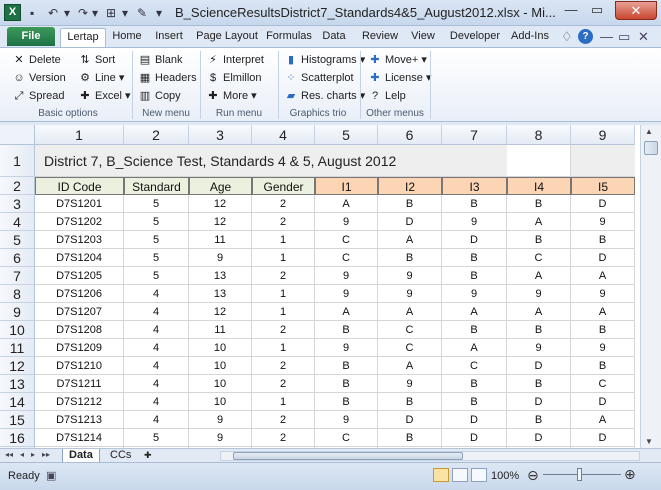 Image resolution: width=661 pixels, height=490 pixels. What do you see at coordinates (399, 78) in the screenshot?
I see `license-button: ✚ License ▾` at bounding box center [399, 78].